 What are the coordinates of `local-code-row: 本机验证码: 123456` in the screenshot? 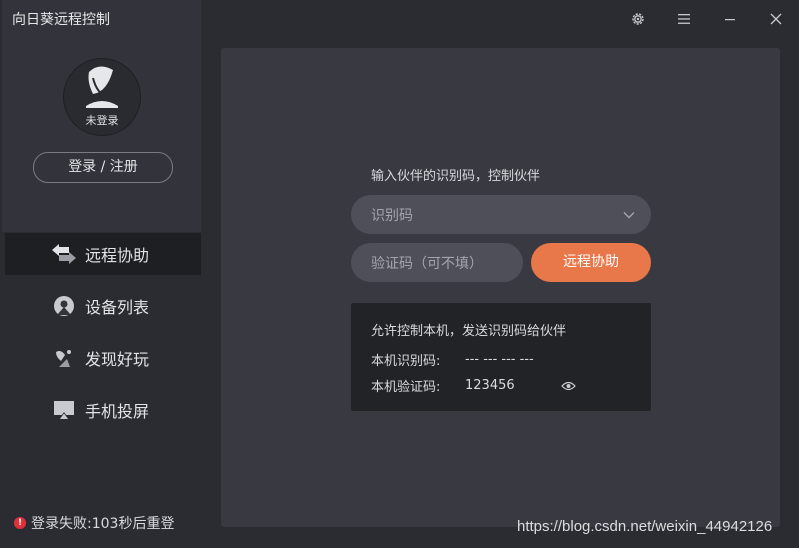 It's located at (473, 385).